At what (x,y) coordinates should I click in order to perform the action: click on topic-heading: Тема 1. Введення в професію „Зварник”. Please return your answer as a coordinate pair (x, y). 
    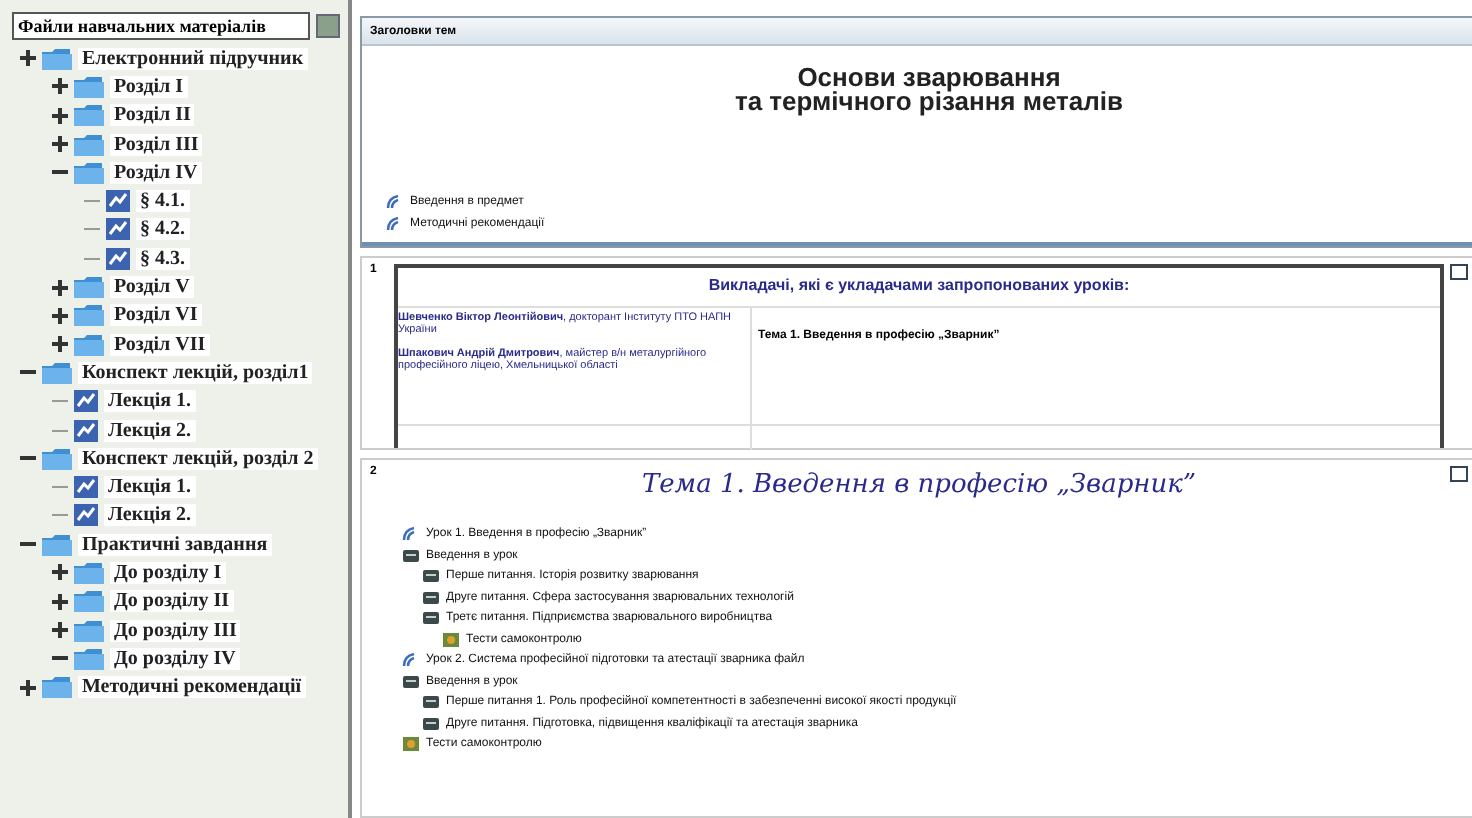
    Looking at the image, I should click on (919, 486).